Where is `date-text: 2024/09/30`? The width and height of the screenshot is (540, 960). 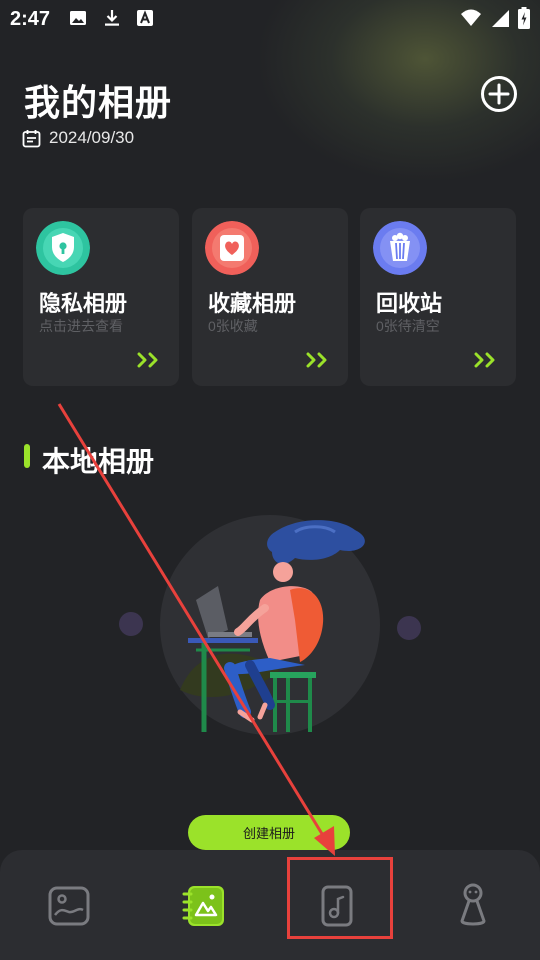 date-text: 2024/09/30 is located at coordinates (92, 137).